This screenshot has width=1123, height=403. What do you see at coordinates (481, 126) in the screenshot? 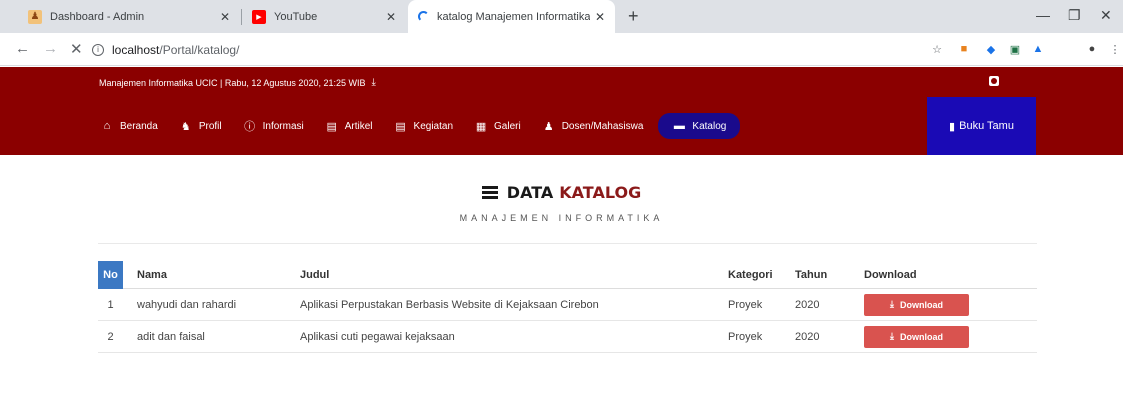
I see `image-icon: ▦` at bounding box center [481, 126].